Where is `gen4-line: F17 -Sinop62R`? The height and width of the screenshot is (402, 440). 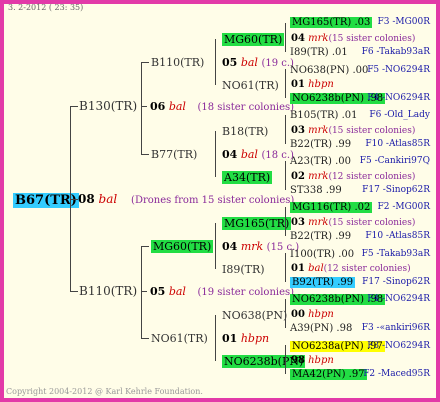 gen4-line: F17 -Sinop62R is located at coordinates (396, 282).